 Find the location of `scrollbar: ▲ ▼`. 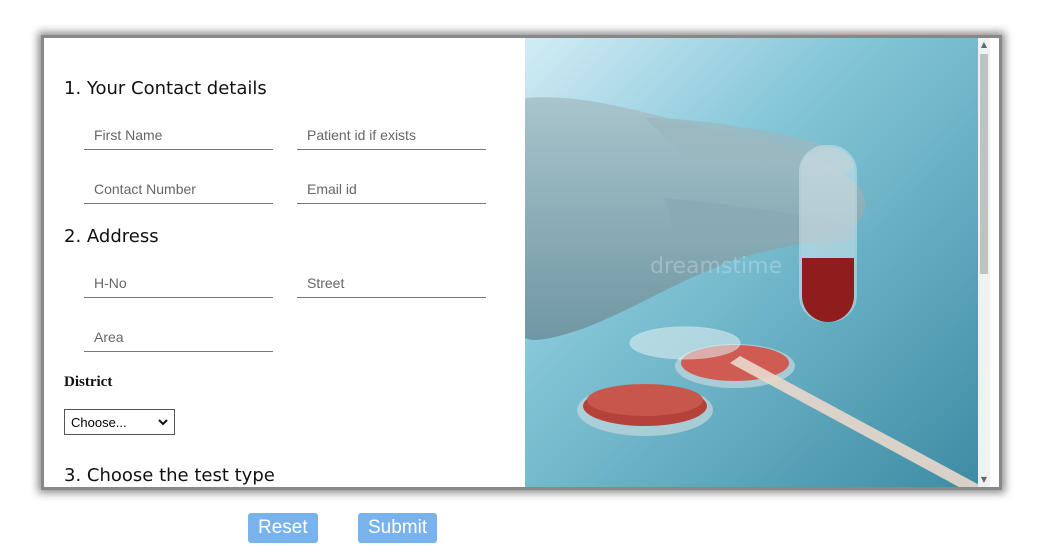

scrollbar: ▲ ▼ is located at coordinates (984, 262).